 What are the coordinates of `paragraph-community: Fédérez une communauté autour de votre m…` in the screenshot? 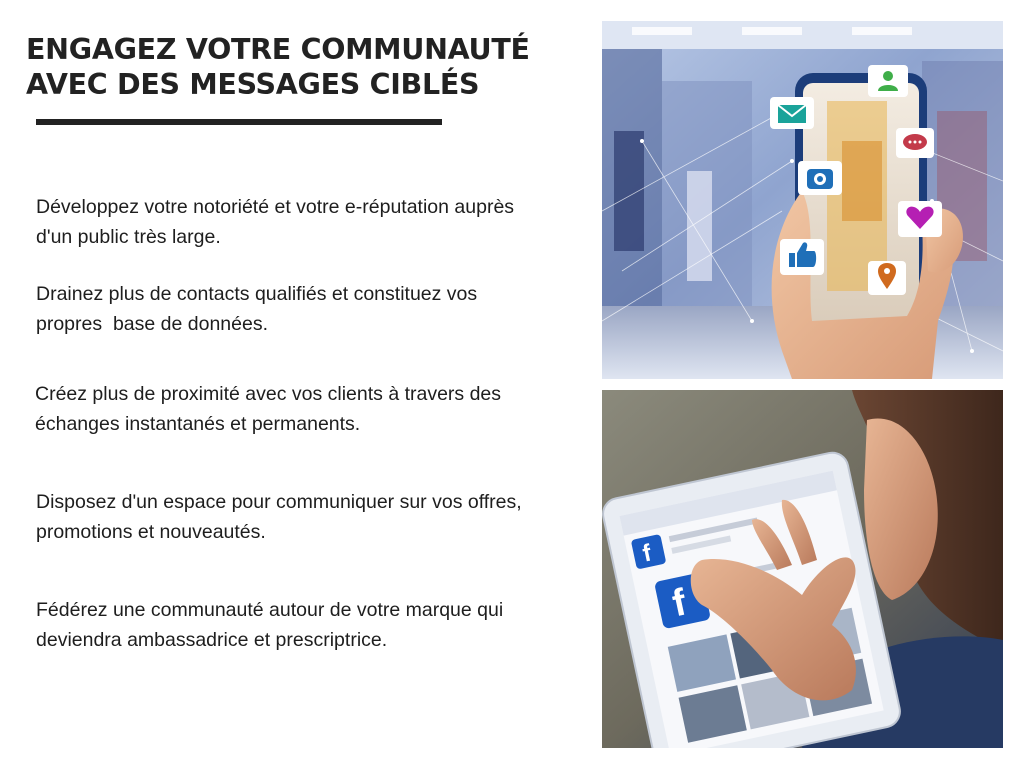 It's located at (308, 625).